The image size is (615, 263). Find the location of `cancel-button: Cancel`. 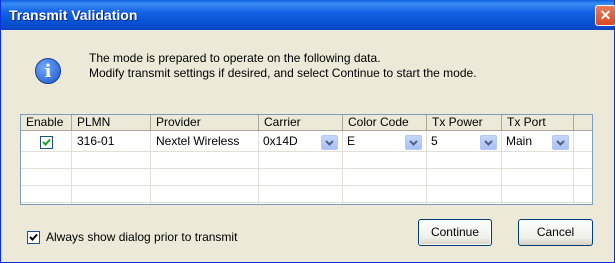

cancel-button: Cancel is located at coordinates (555, 232).